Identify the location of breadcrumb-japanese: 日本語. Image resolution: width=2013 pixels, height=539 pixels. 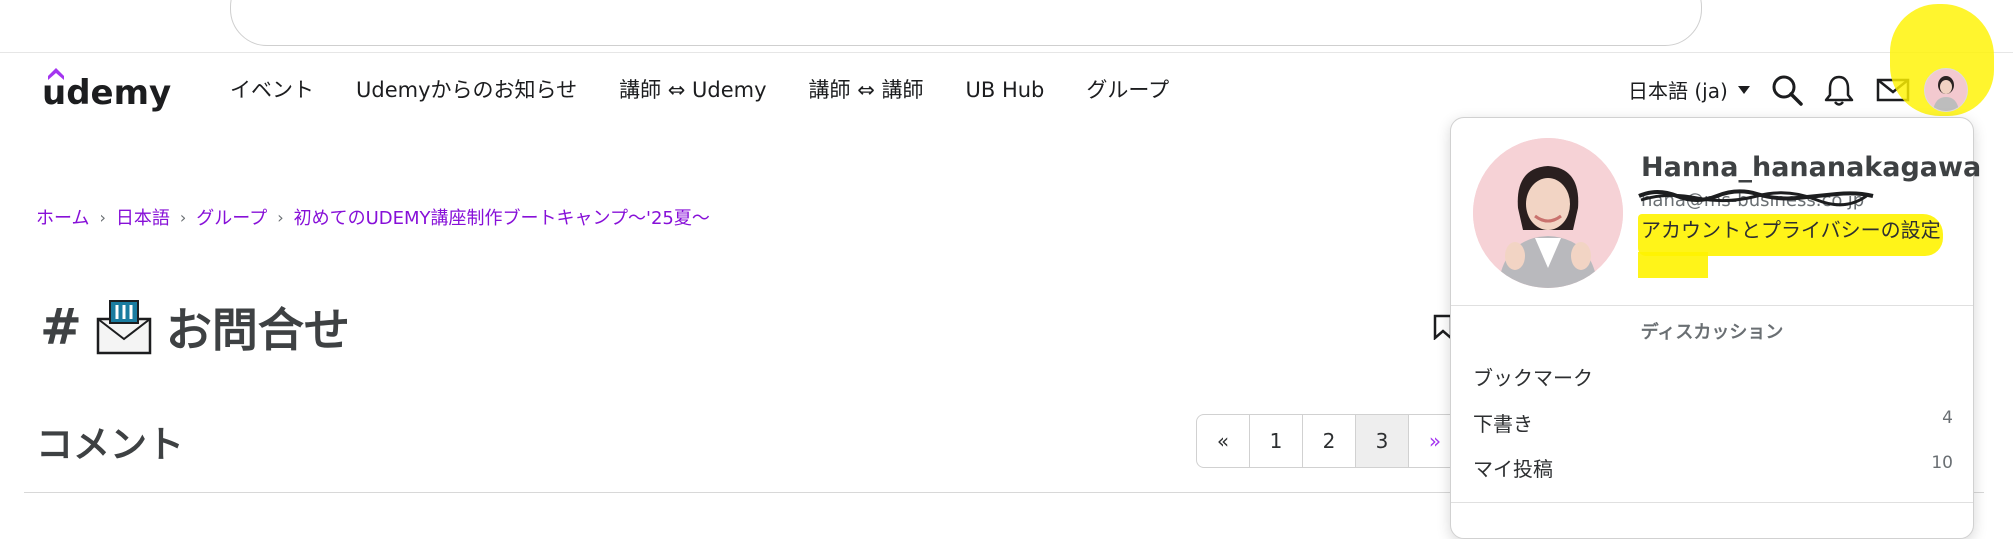
(143, 217).